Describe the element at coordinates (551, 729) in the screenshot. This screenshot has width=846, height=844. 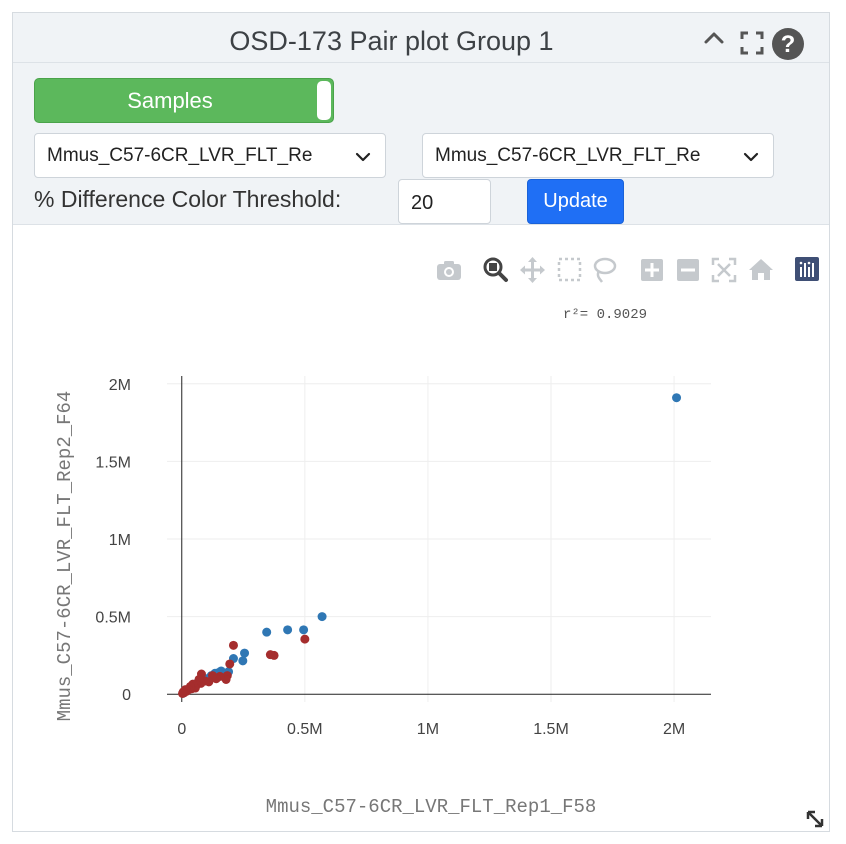
I see `x-tick-label: 1.5M` at that location.